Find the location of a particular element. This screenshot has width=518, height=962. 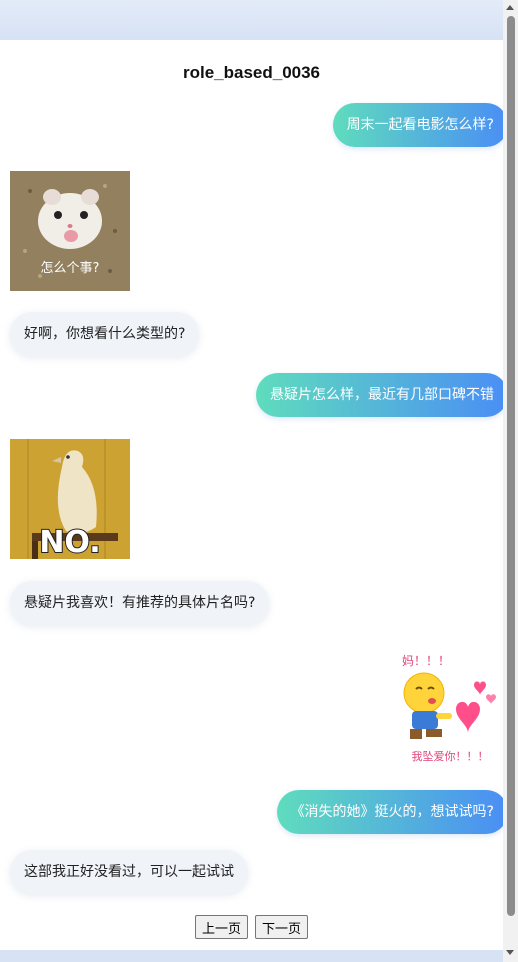

page-title: role_based_0036 is located at coordinates (251, 72).